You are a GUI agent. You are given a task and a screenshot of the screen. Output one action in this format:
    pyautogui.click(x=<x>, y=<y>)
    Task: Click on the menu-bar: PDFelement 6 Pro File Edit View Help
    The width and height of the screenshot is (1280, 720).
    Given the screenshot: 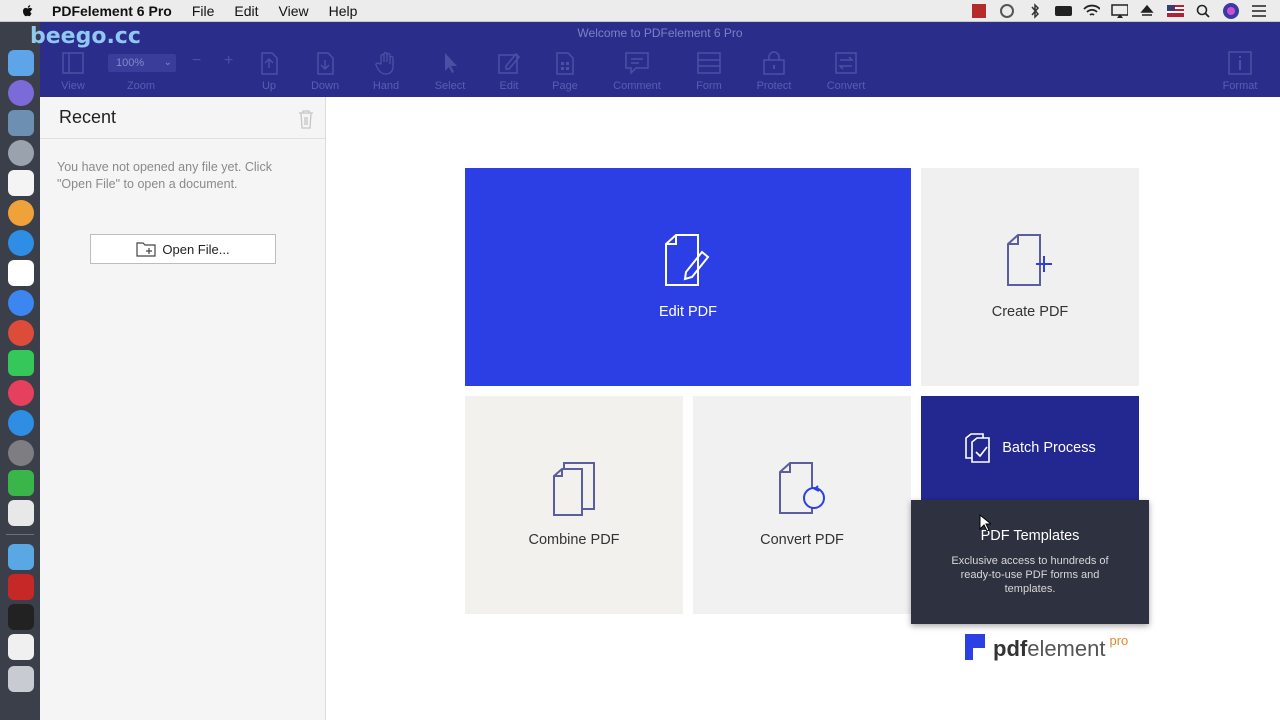 What is the action you would take?
    pyautogui.click(x=640, y=11)
    